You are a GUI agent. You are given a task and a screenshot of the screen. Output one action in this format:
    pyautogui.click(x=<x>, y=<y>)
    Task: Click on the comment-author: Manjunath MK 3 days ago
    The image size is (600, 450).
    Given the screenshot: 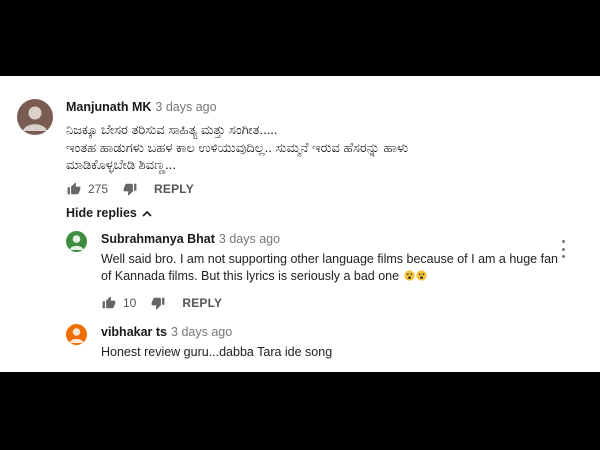 What is the action you would take?
    pyautogui.click(x=141, y=107)
    